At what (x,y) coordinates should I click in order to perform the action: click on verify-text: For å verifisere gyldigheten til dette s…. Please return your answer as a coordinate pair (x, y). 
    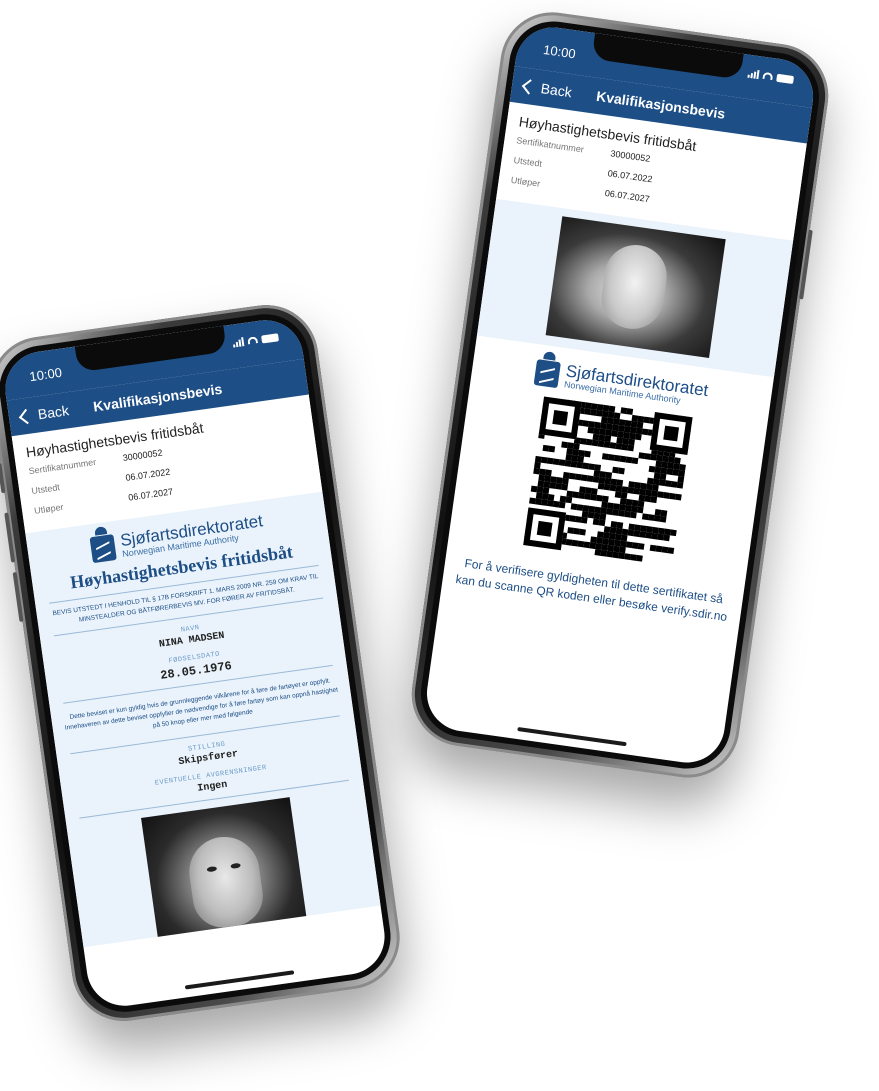
    Looking at the image, I should click on (591, 590).